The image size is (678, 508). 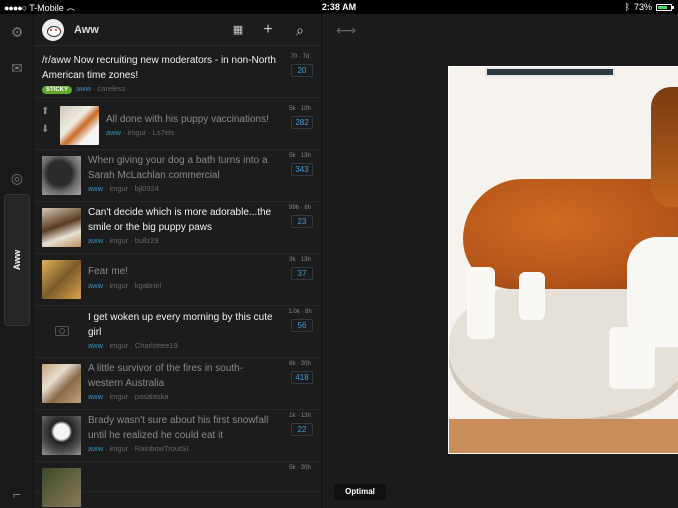 I want to click on post-meta: aww · imgur · RainbowTroutSI, so click(x=138, y=448).